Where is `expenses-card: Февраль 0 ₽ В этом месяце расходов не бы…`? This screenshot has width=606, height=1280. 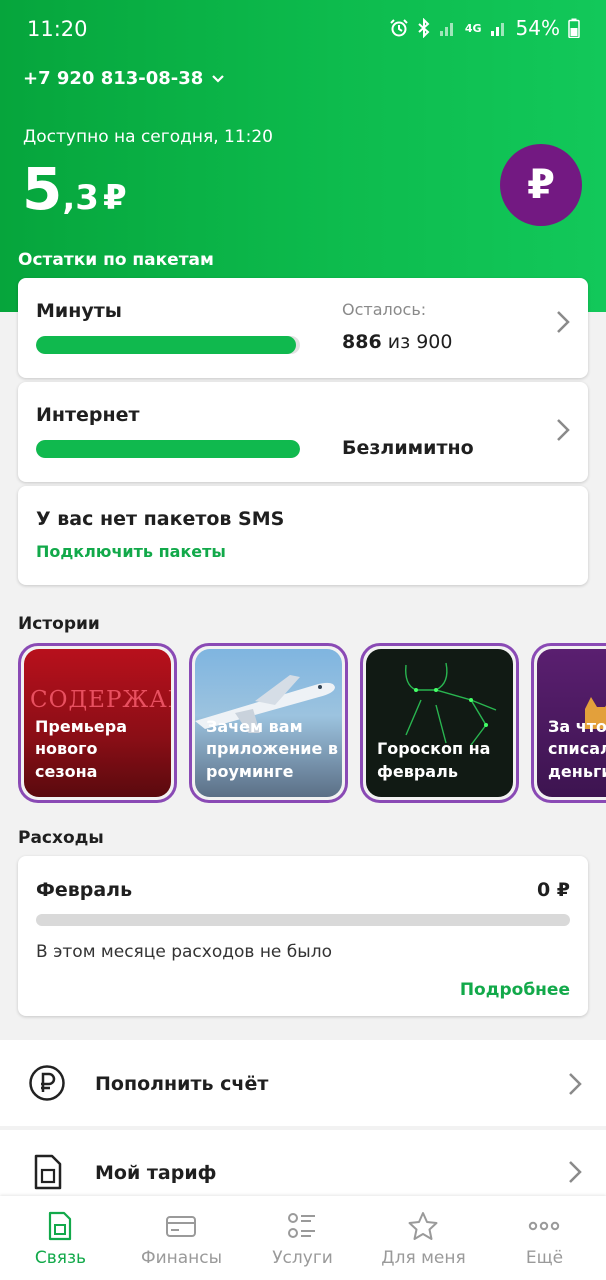 expenses-card: Февраль 0 ₽ В этом месяце расходов не бы… is located at coordinates (303, 936).